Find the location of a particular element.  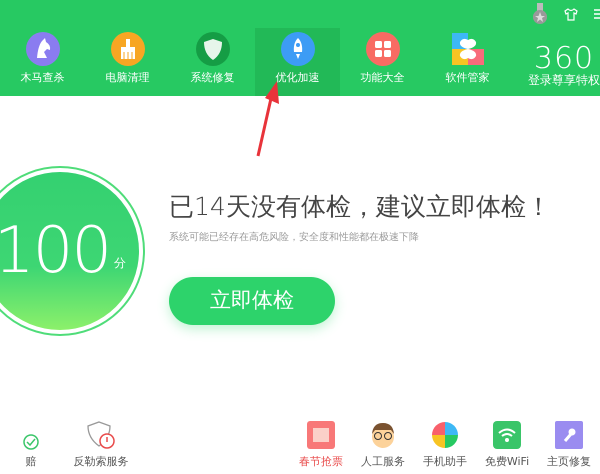

shortcut-item: 手机助手 is located at coordinates (445, 447).